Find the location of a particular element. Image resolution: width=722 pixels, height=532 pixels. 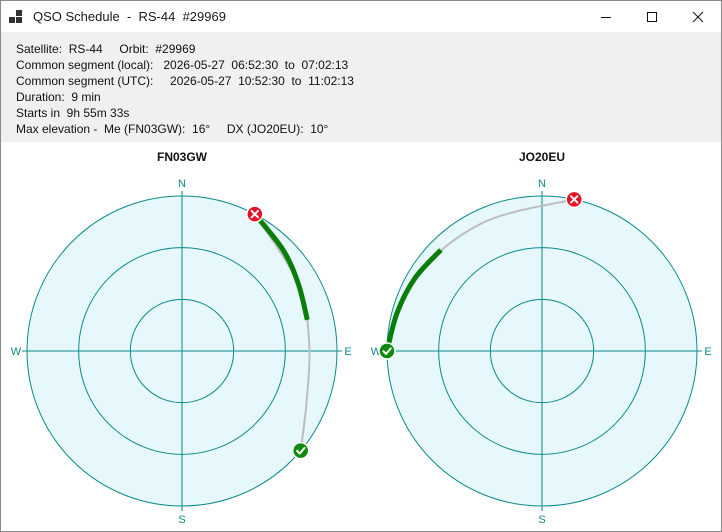

duration-line: Duration: 9 min is located at coordinates (58, 97).